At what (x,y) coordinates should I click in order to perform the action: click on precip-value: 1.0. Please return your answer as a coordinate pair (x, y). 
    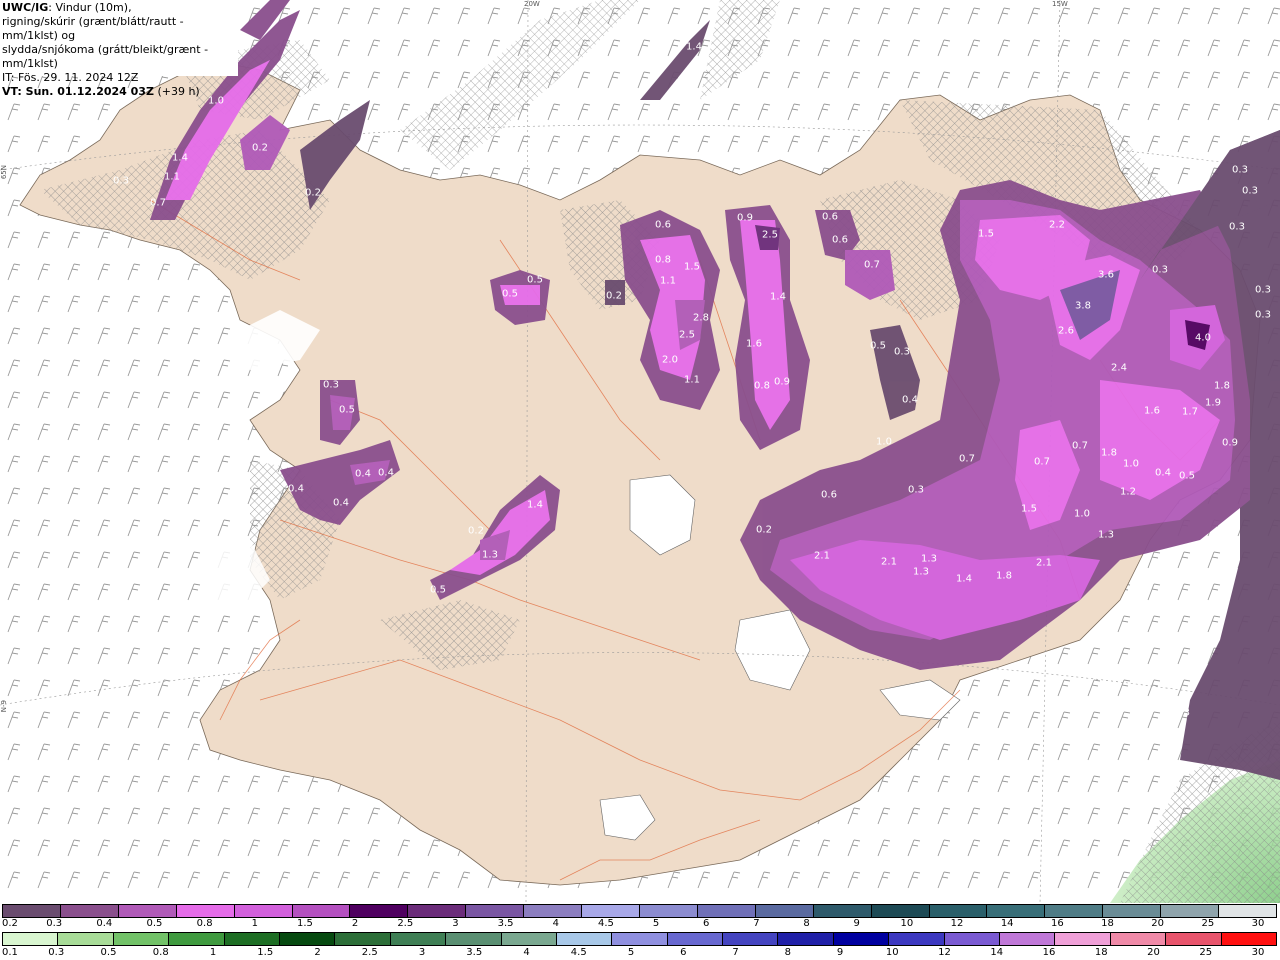
    Looking at the image, I should click on (1082, 514).